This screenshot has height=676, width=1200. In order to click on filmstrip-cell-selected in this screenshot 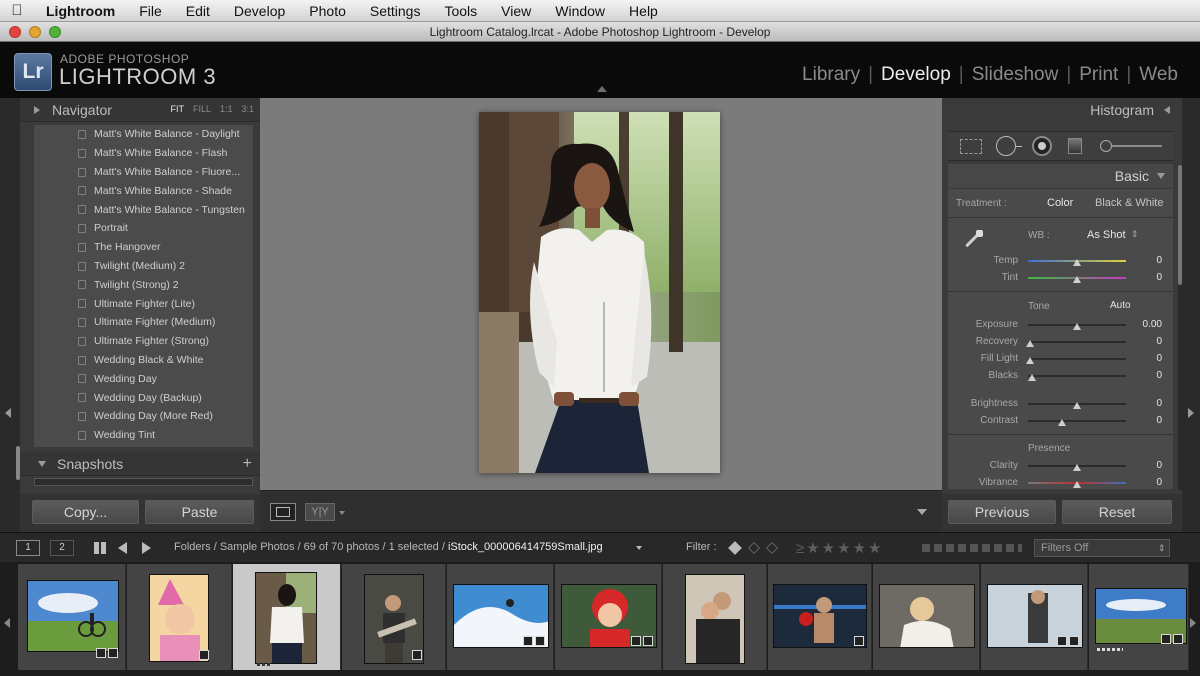, I will do `click(287, 617)`.